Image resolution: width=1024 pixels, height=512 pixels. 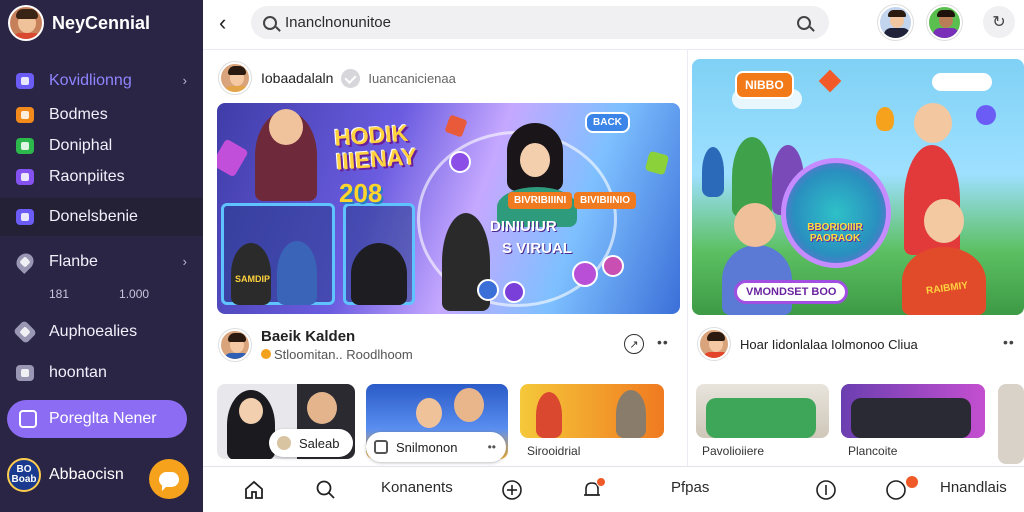 I want to click on brand-avatar, so click(x=26, y=23).